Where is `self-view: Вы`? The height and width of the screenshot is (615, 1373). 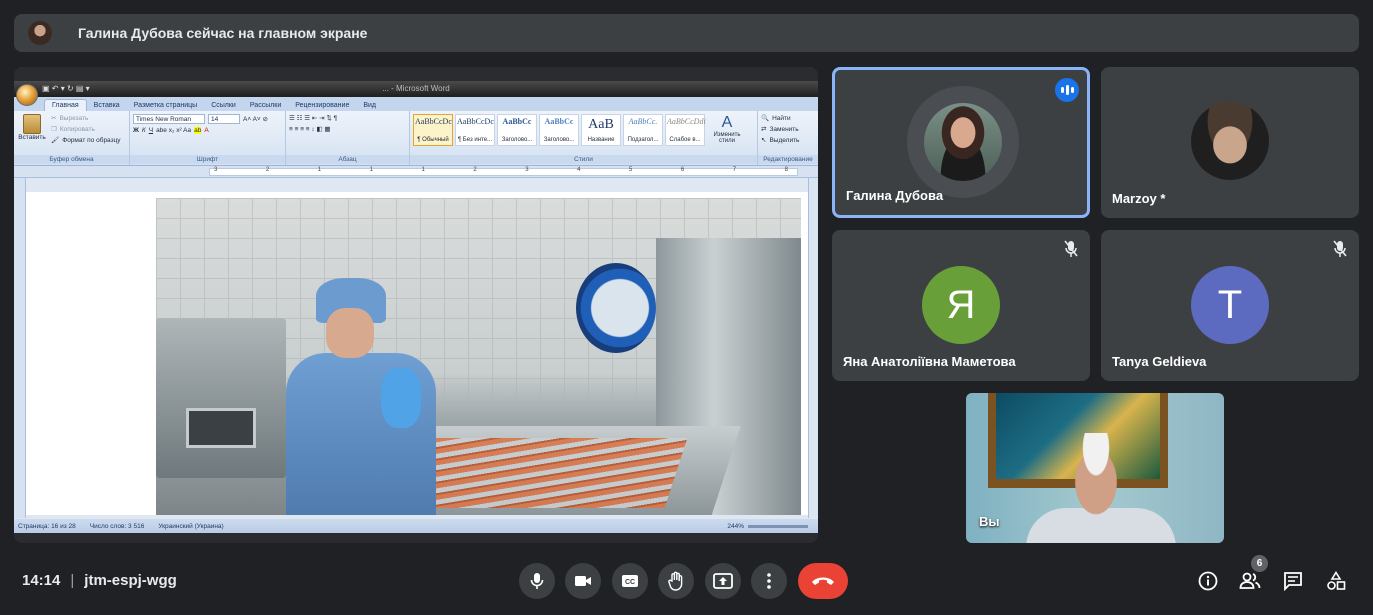 self-view: Вы is located at coordinates (1095, 468).